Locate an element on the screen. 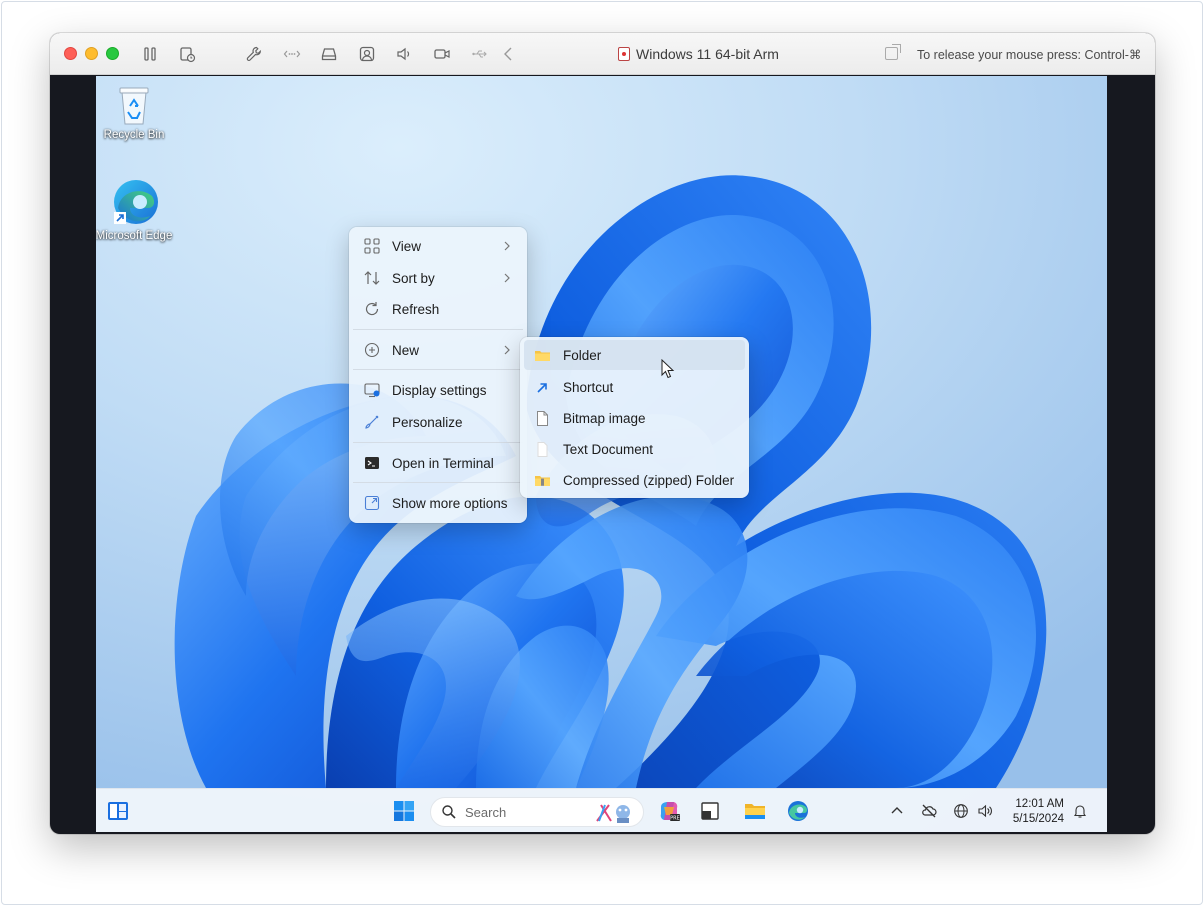 The width and height of the screenshot is (1204, 906). display-icon is located at coordinates (372, 390).